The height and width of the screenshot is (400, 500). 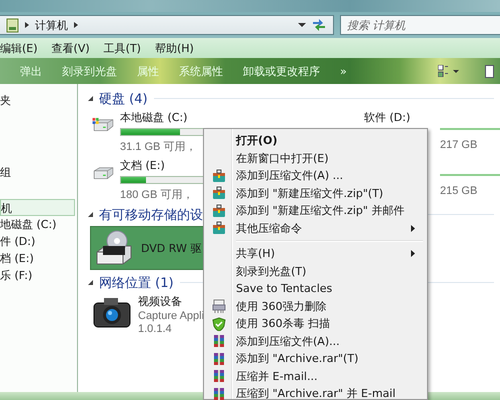 I want to click on views-icon, so click(x=443, y=71).